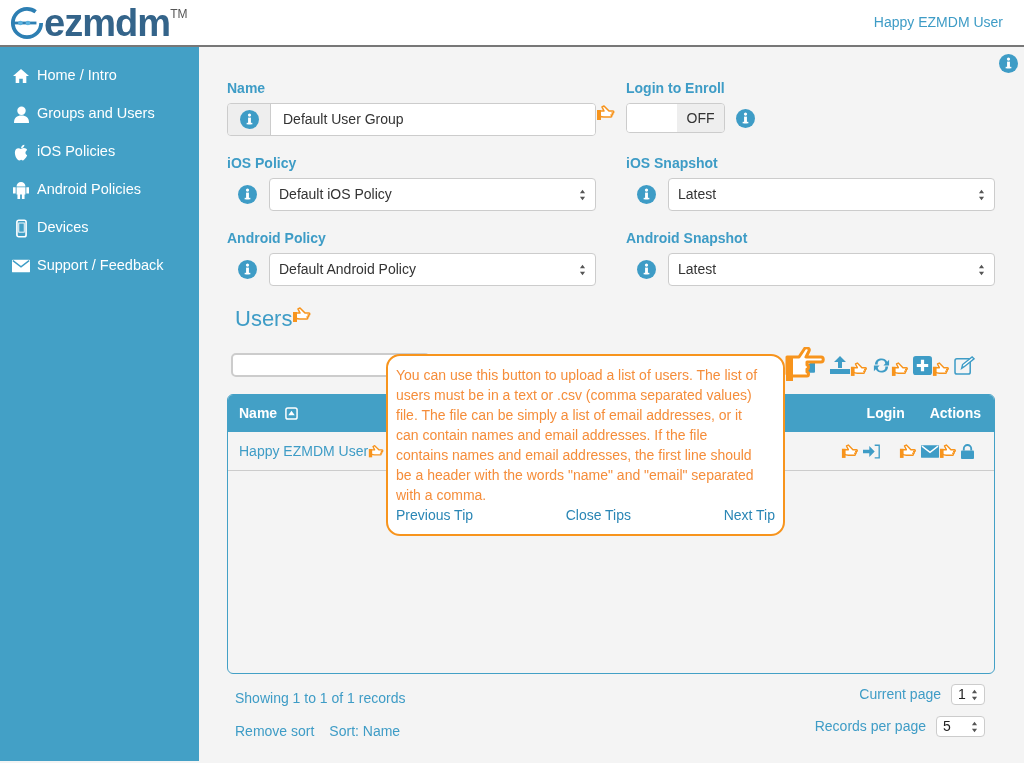  I want to click on remove-sort-link: Remove sort, so click(275, 731).